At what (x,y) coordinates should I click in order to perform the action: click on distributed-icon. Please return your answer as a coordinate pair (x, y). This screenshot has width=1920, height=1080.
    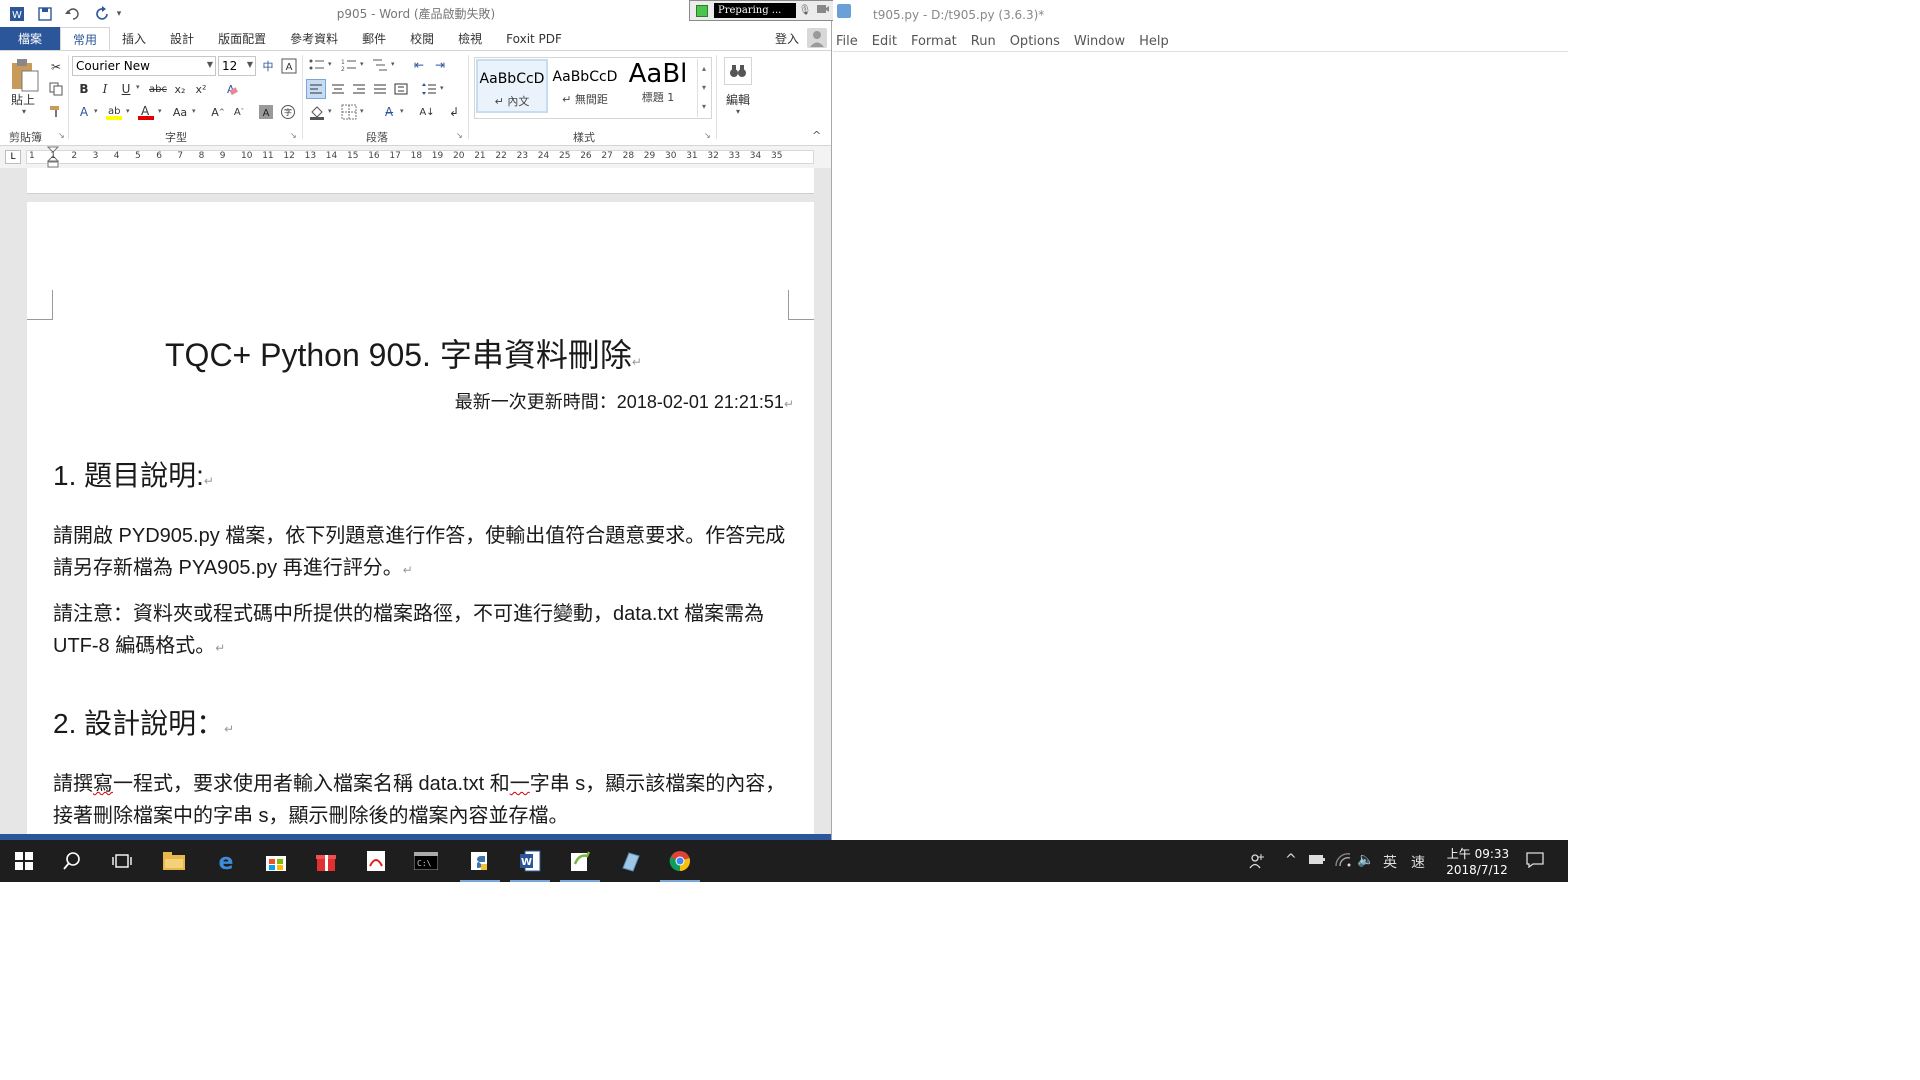
    Looking at the image, I should click on (401, 89).